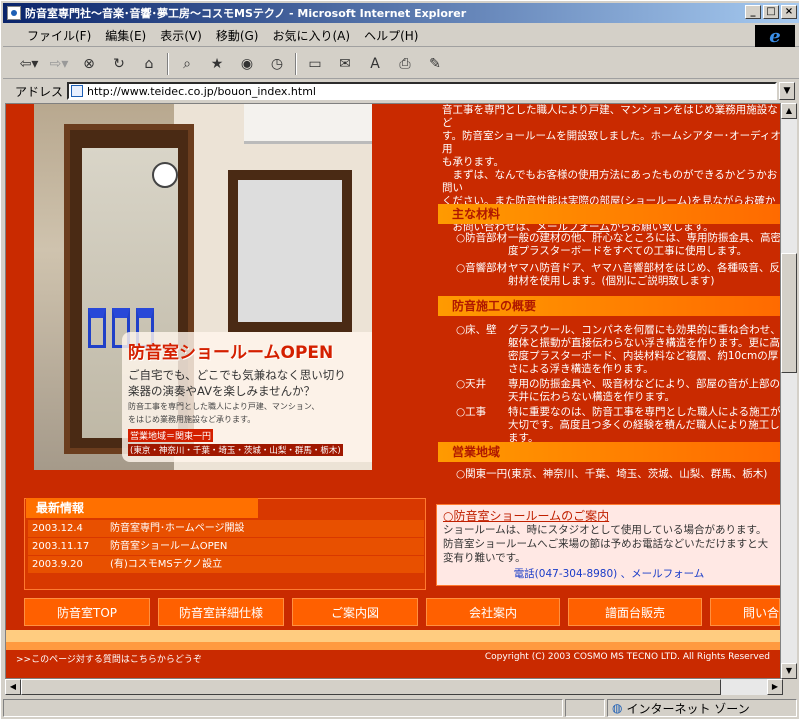  I want to click on scroll-right-arrow-icon: ▶, so click(775, 687).